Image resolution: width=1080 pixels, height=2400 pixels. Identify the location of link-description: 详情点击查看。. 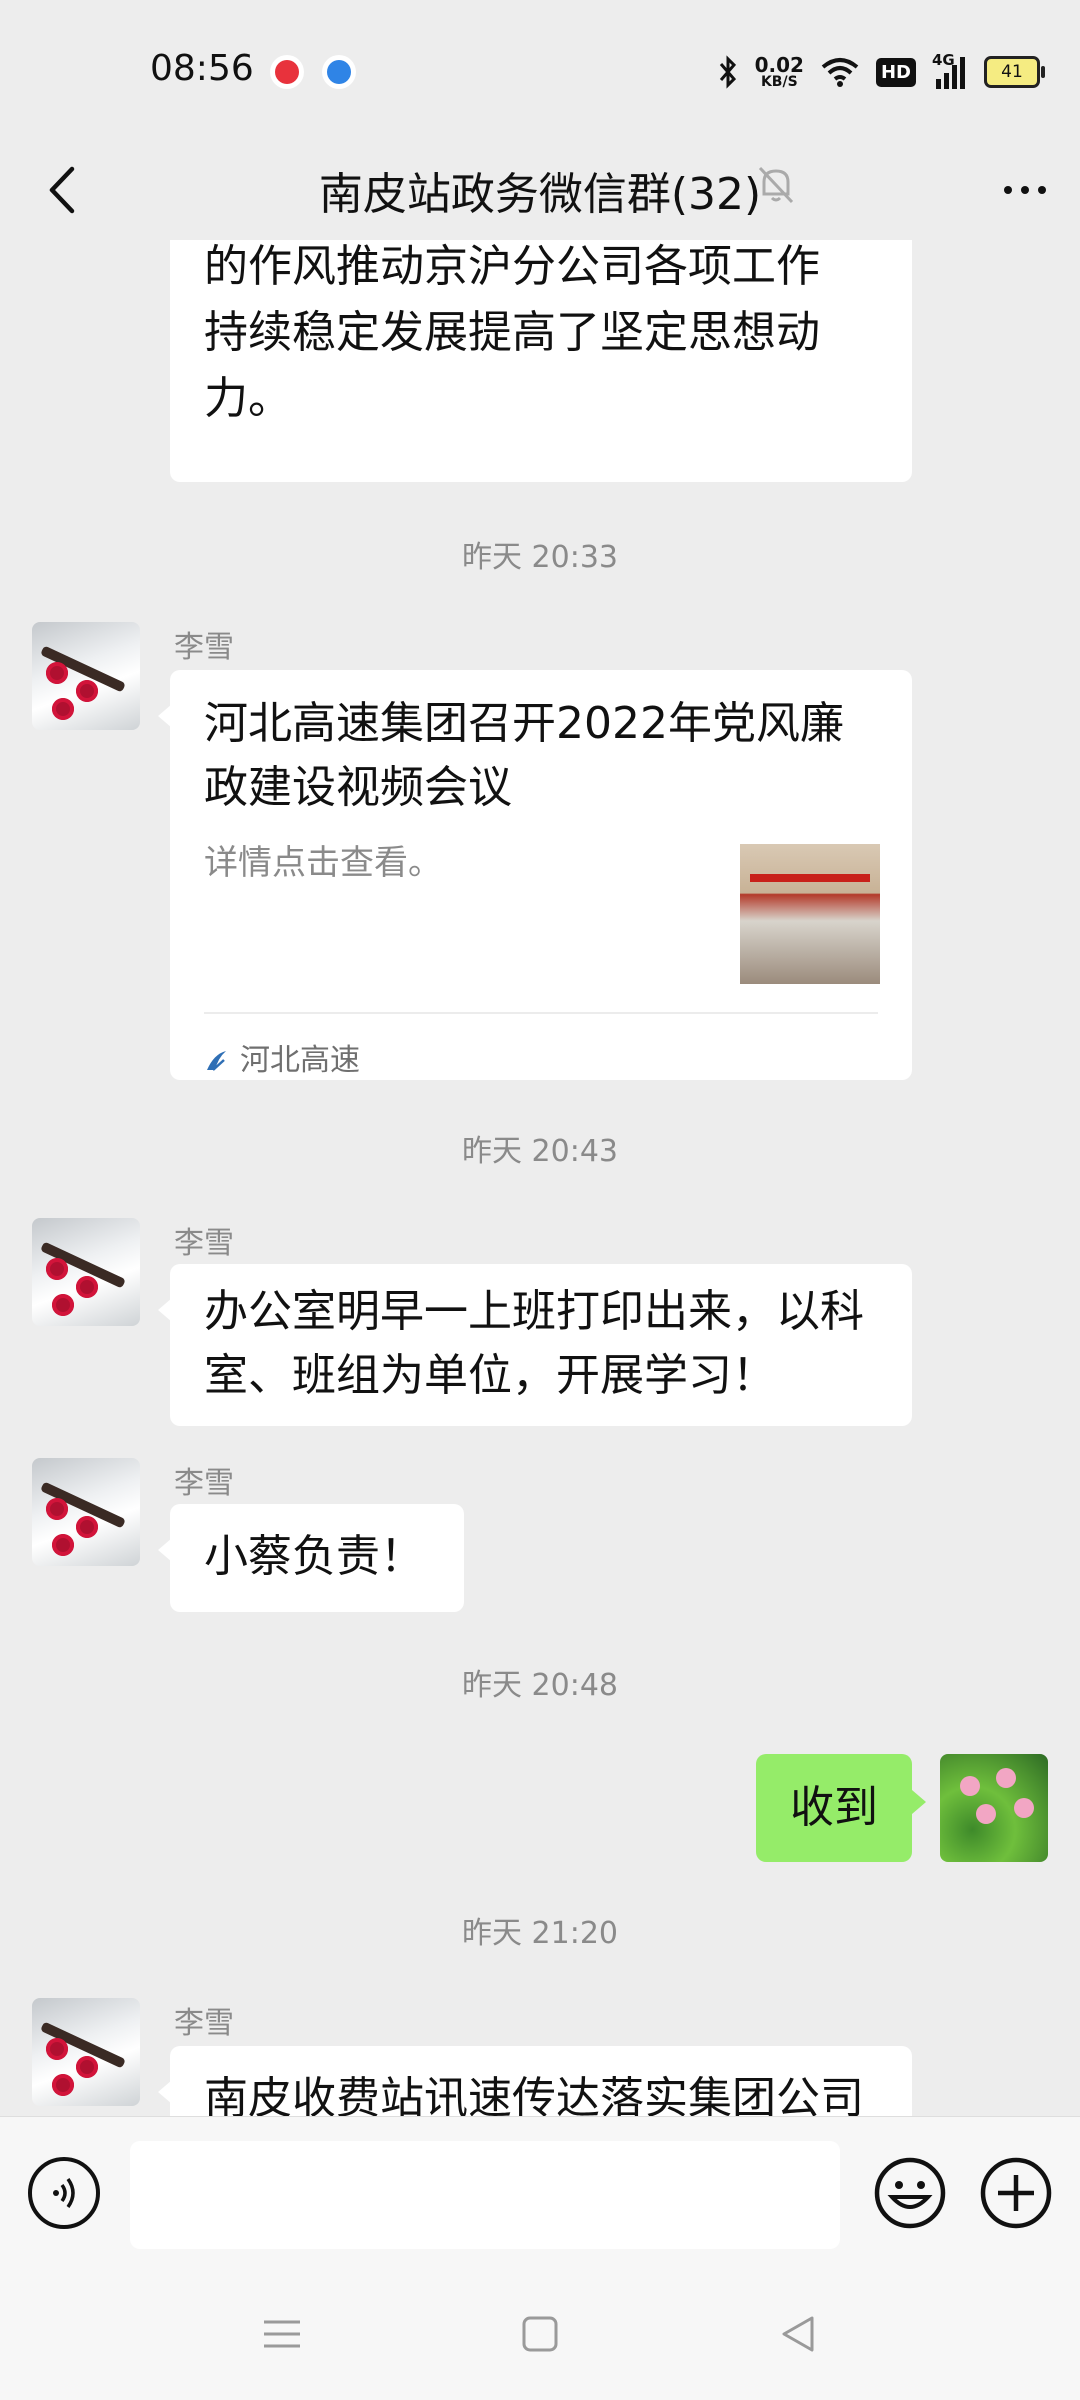
(323, 863).